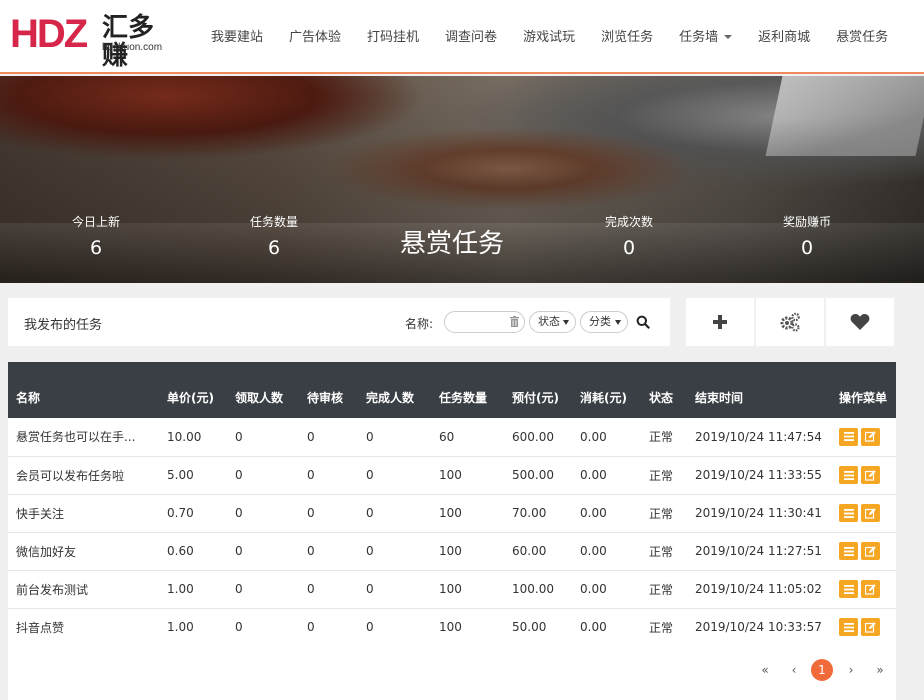  What do you see at coordinates (419, 324) in the screenshot?
I see `name-filter-label: 名称:` at bounding box center [419, 324].